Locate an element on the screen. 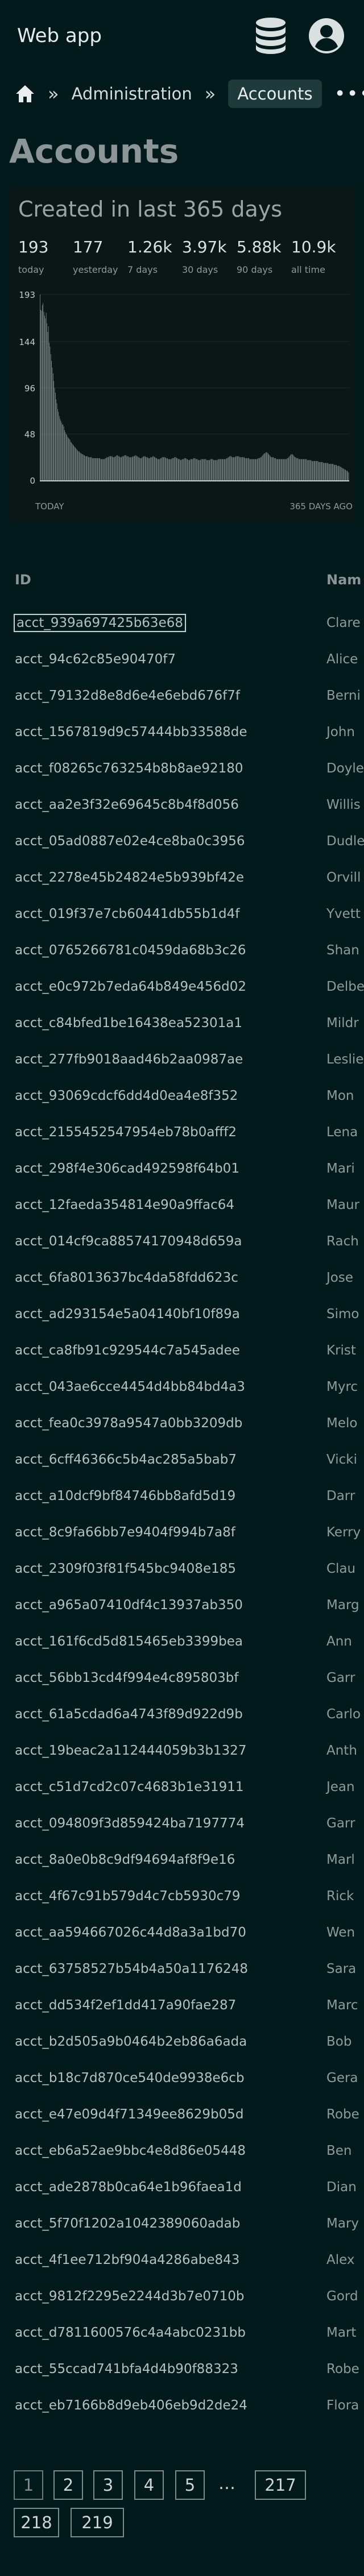 The image size is (364, 2576). table-row: acct_a965a07410df4c13937ab350 Marg is located at coordinates (182, 1606).